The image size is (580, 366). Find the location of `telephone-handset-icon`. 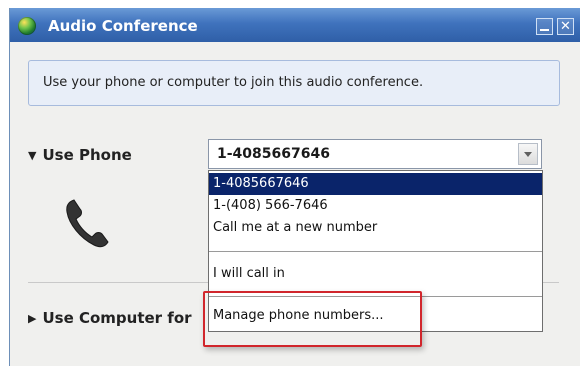

telephone-handset-icon is located at coordinates (87, 223).